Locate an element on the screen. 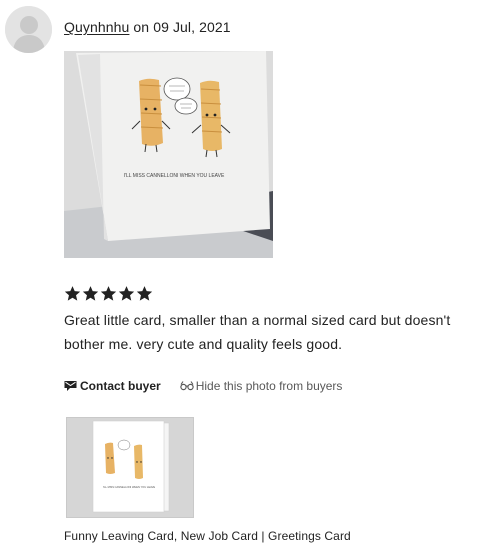  review-header: Quynhnhu on 09 Jul, 2021 is located at coordinates (147, 27).